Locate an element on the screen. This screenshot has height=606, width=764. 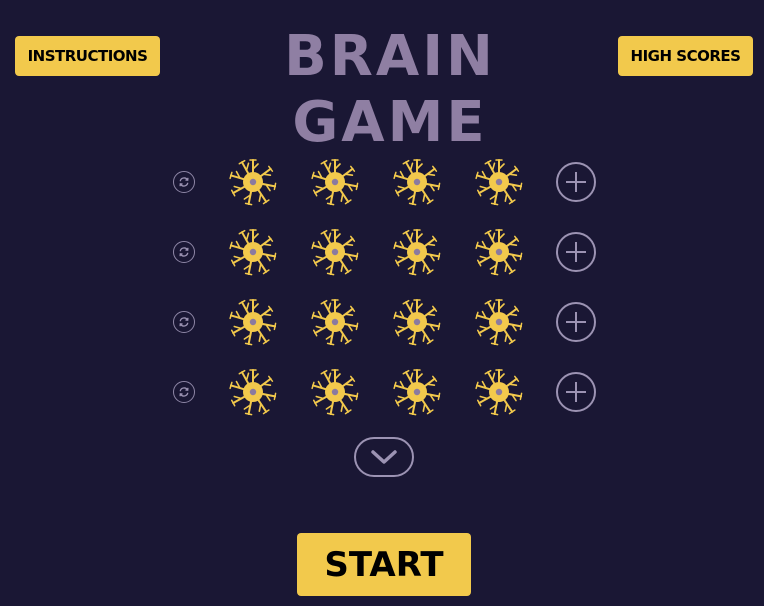
chevron-down-icon is located at coordinates (384, 457).